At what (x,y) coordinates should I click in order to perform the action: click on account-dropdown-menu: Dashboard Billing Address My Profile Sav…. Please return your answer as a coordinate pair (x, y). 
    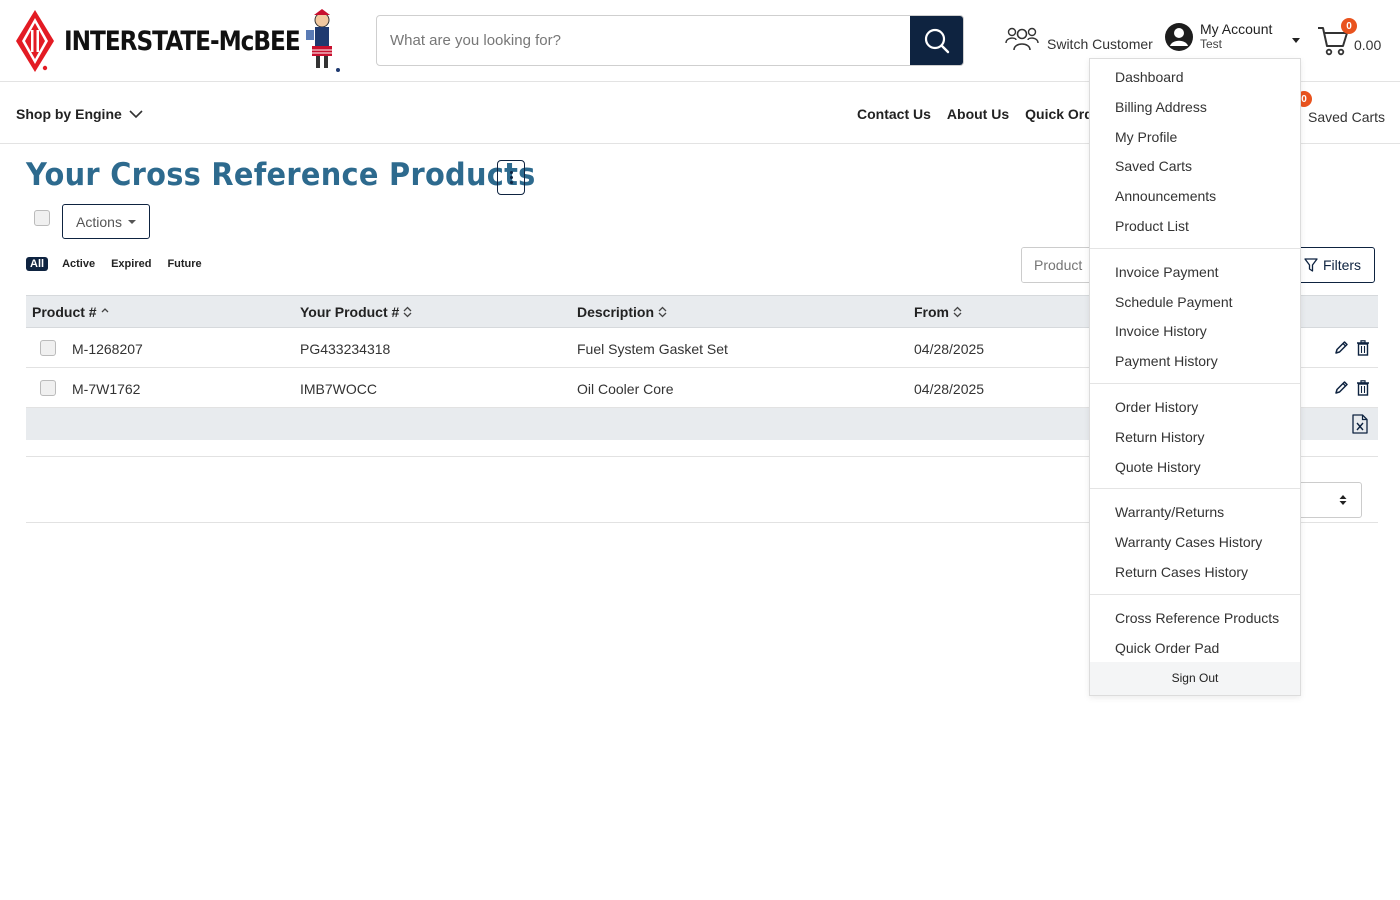
    Looking at the image, I should click on (1195, 377).